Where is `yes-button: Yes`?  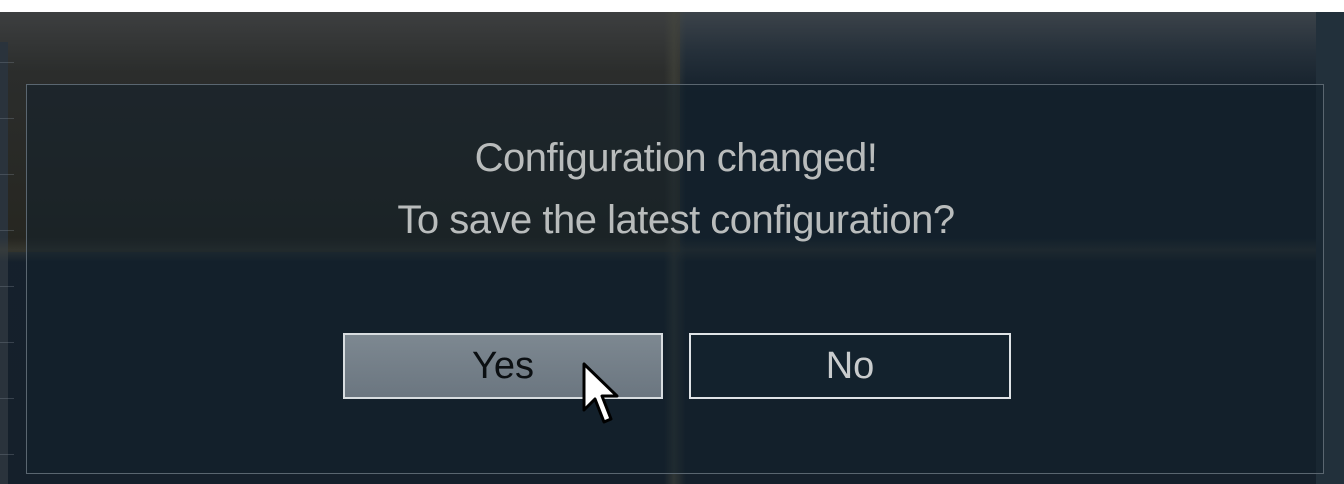 yes-button: Yes is located at coordinates (503, 366).